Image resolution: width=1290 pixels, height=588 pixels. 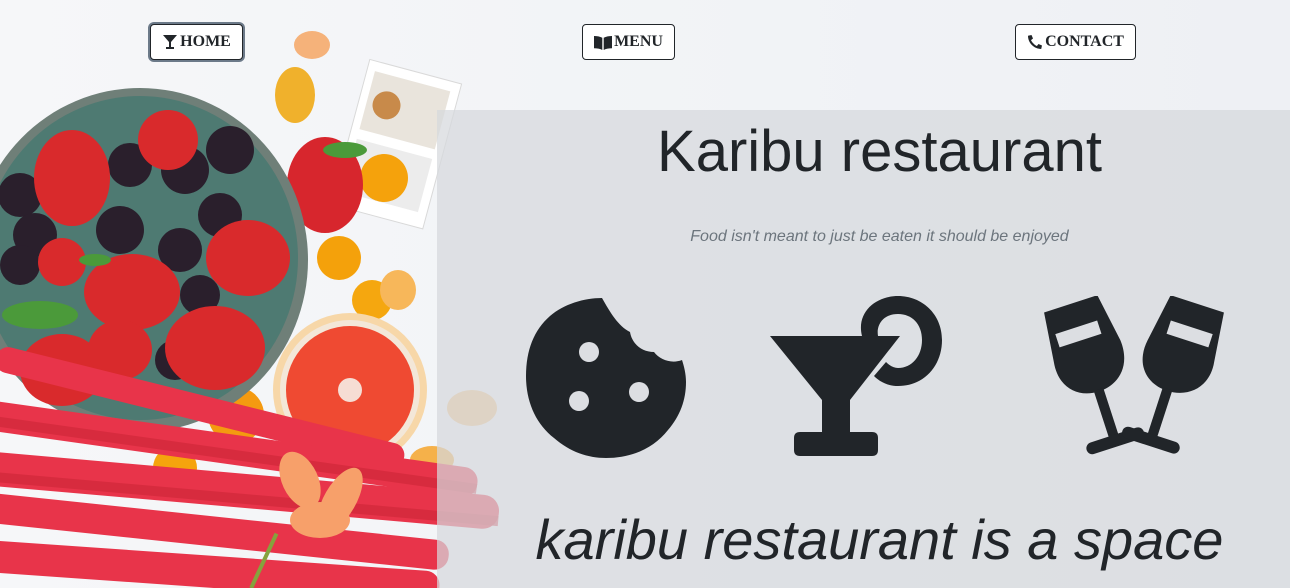 I want to click on home-button: HOME, so click(x=196, y=42).